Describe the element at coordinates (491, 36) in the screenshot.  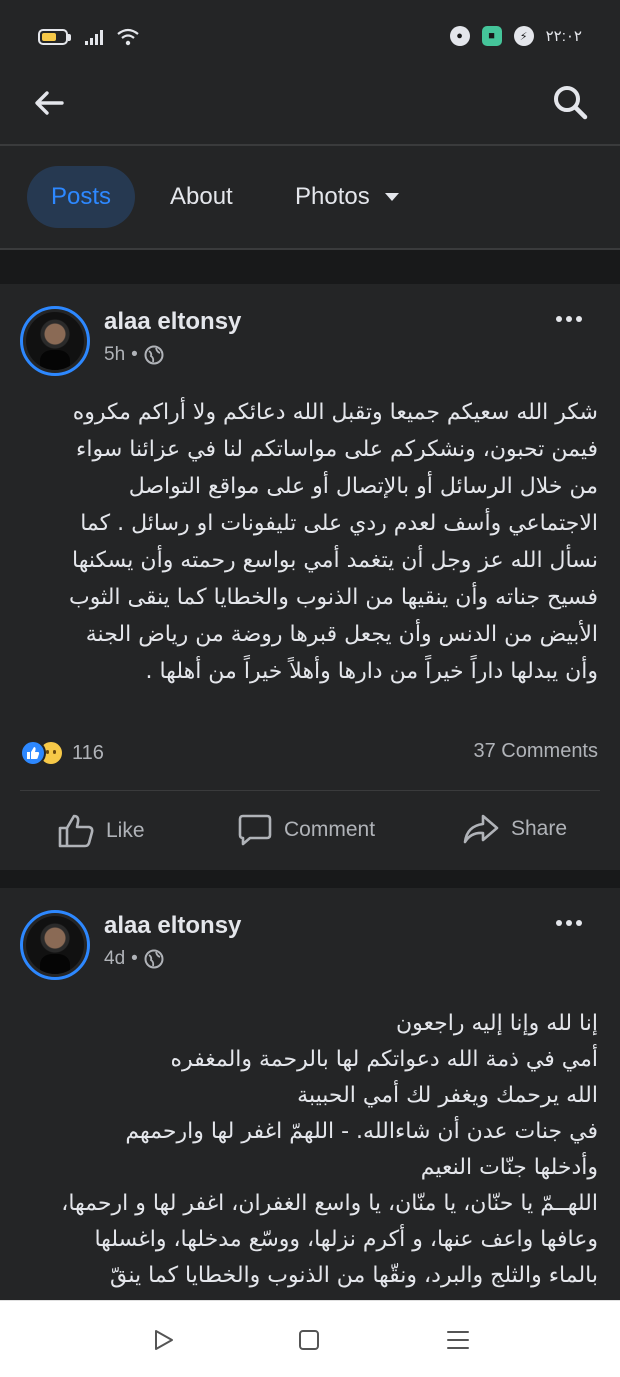
I see `app-icon: ■` at that location.